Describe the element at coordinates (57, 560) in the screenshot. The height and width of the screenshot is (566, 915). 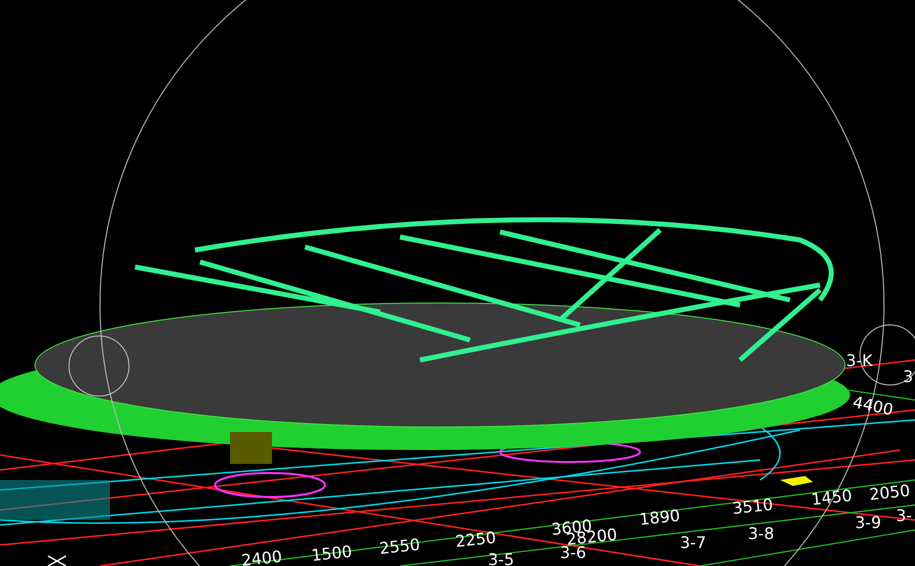
I see `close-icon` at that location.